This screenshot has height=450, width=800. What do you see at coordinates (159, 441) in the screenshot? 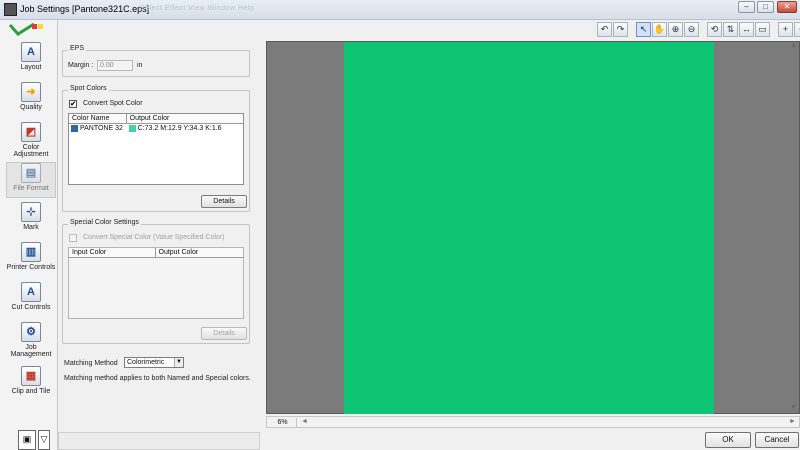
I see `status-bar` at bounding box center [159, 441].